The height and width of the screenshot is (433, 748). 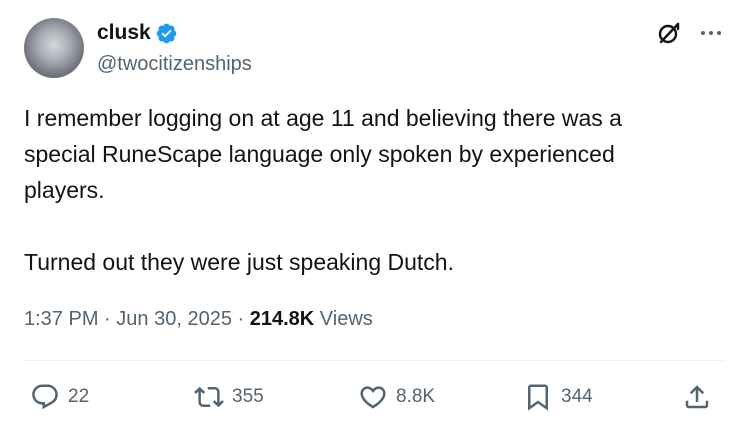 I want to click on reply-count: 22, so click(x=79, y=396).